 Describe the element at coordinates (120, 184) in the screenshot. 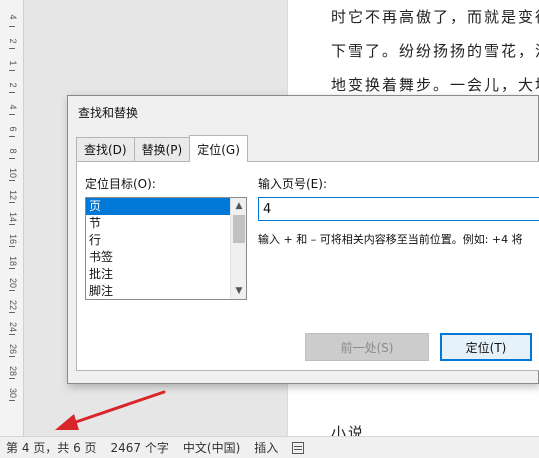

I see `goto-target-label: 定位目标(O):` at that location.